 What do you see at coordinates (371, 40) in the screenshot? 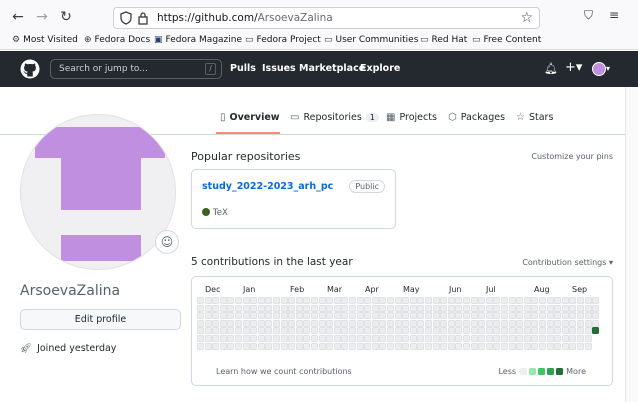
I see `bookmark-user-communities: ▭ User Communities` at bounding box center [371, 40].